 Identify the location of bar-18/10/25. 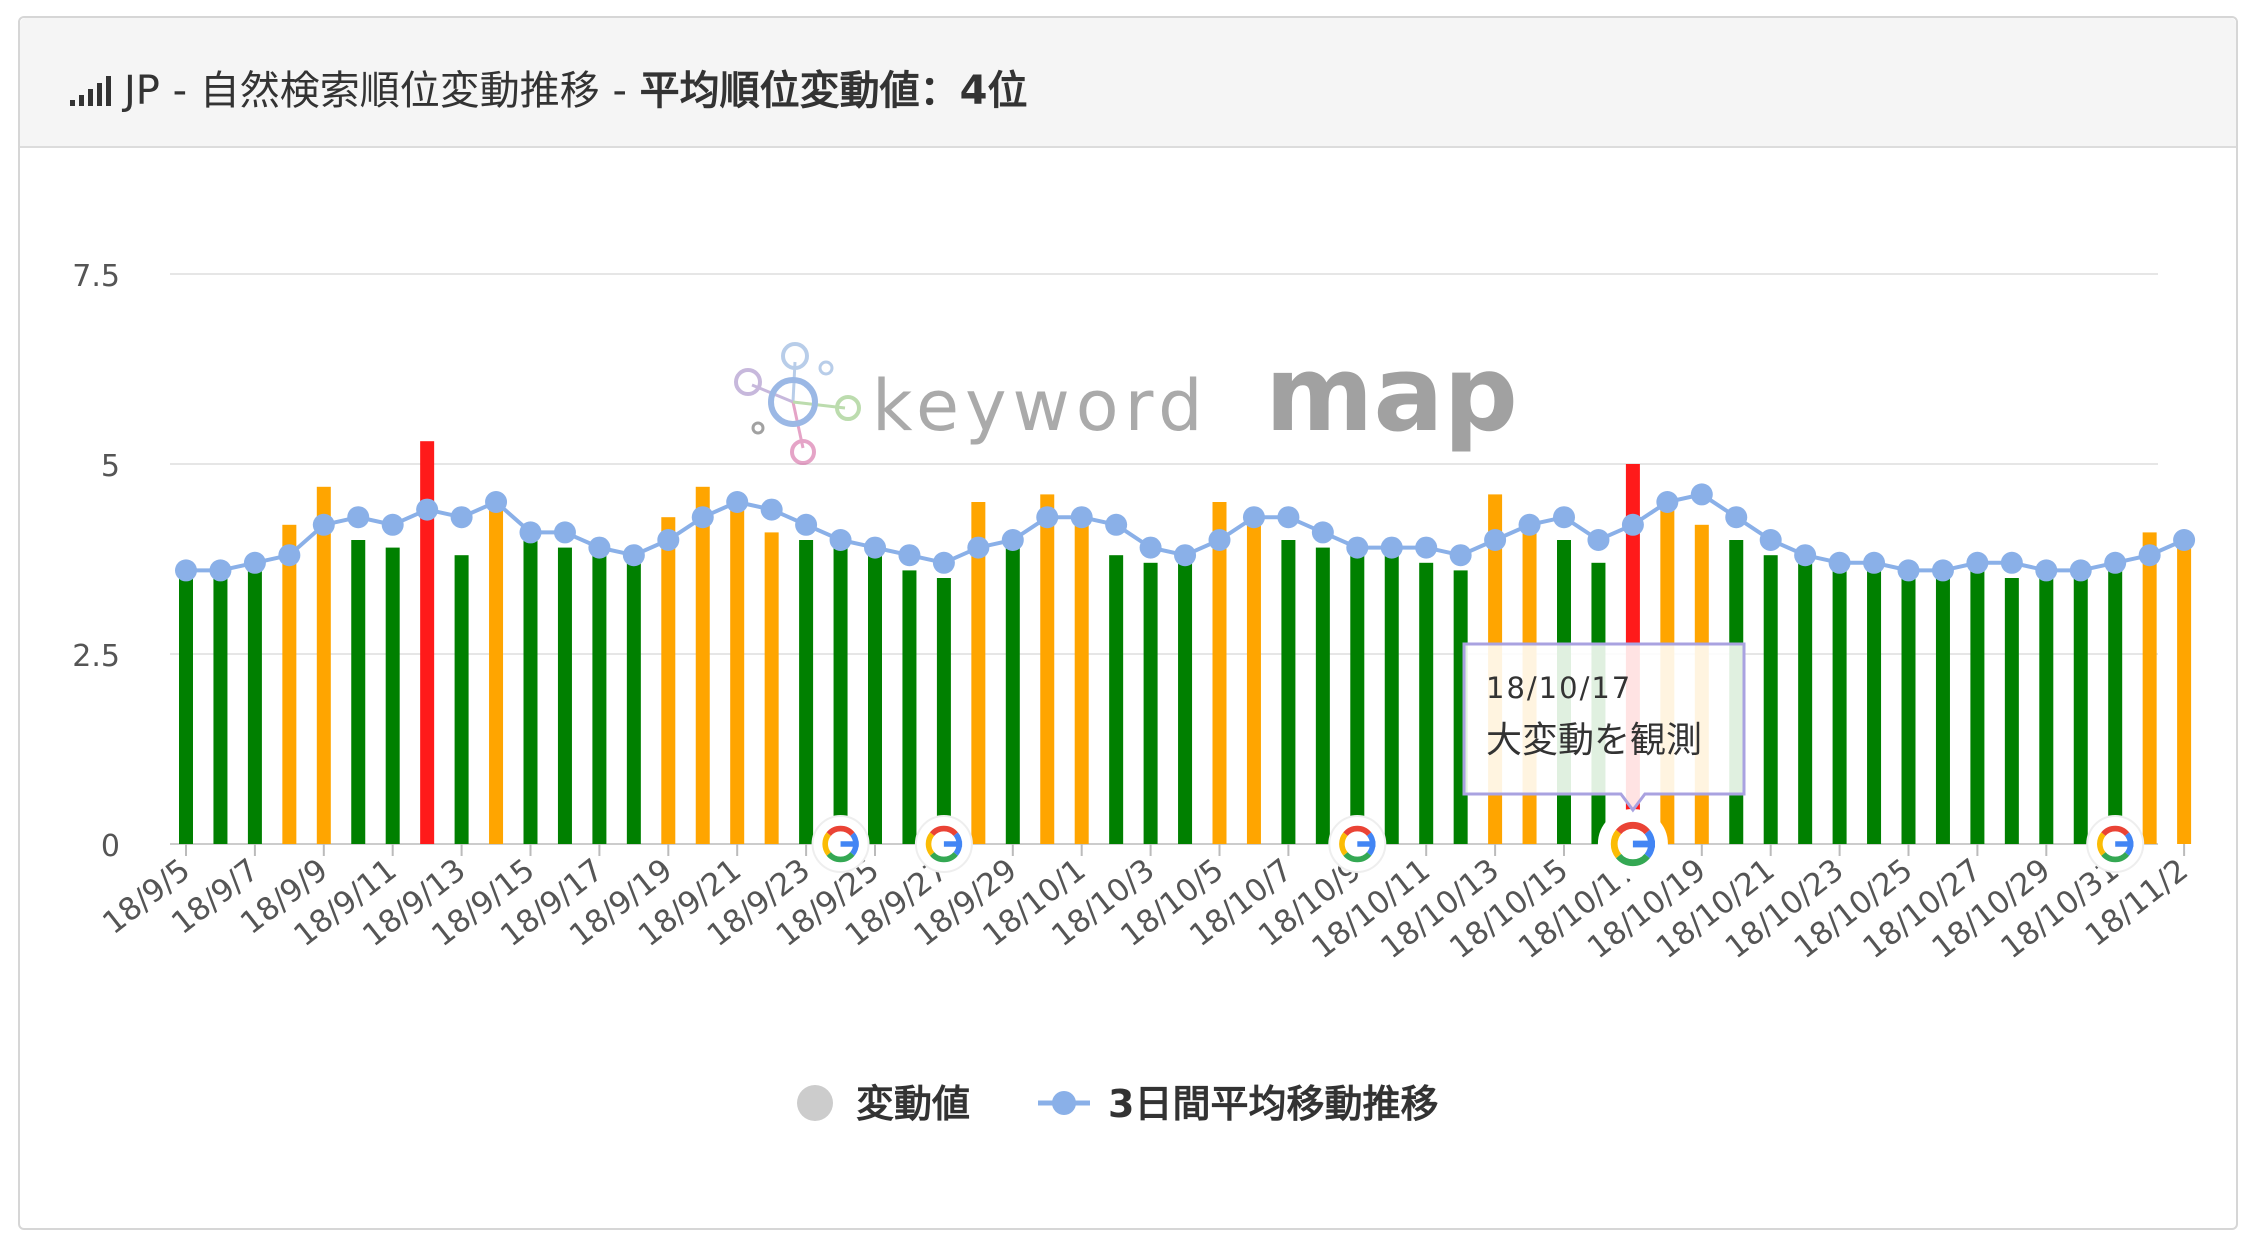
(1908, 711).